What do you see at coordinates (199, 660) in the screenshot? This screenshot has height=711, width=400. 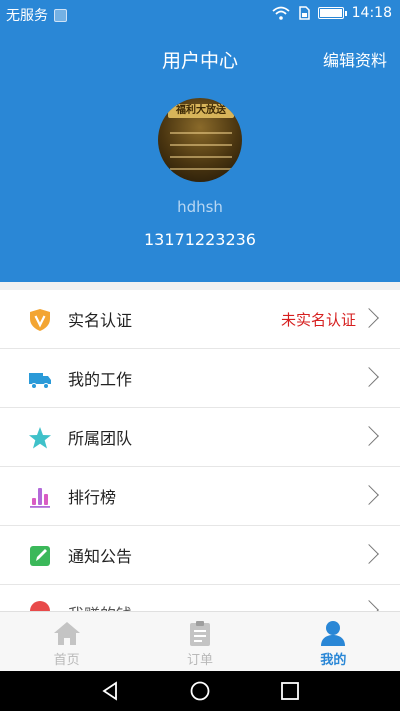 I see `tab-label: 订单` at bounding box center [199, 660].